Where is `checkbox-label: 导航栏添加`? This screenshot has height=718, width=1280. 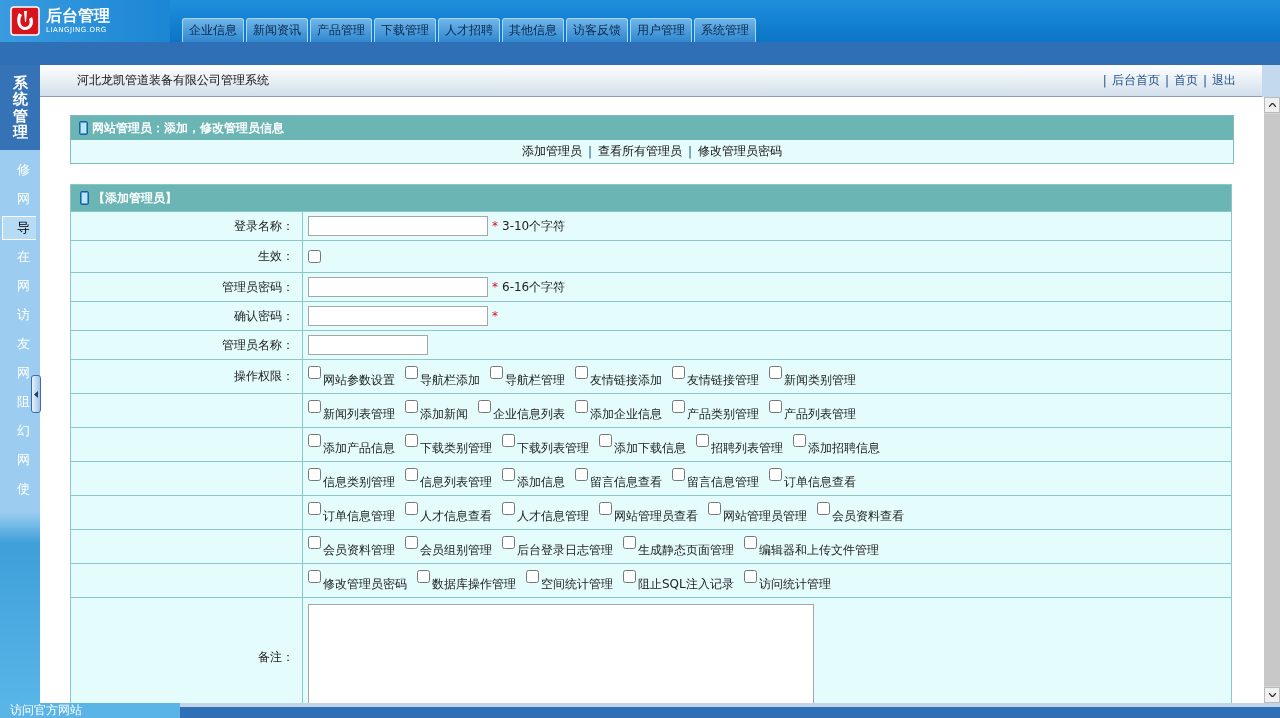
checkbox-label: 导航栏添加 is located at coordinates (450, 380).